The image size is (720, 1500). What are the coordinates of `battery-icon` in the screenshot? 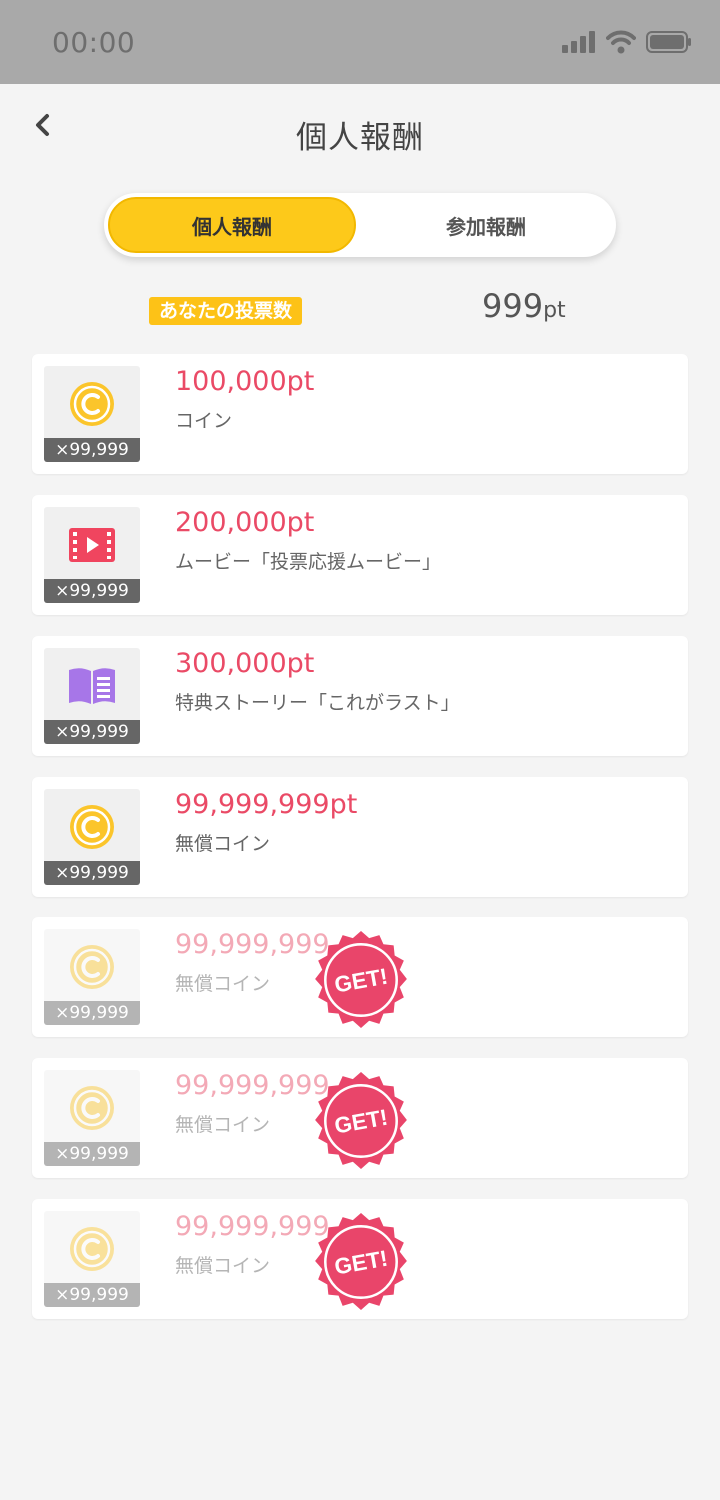 It's located at (668, 42).